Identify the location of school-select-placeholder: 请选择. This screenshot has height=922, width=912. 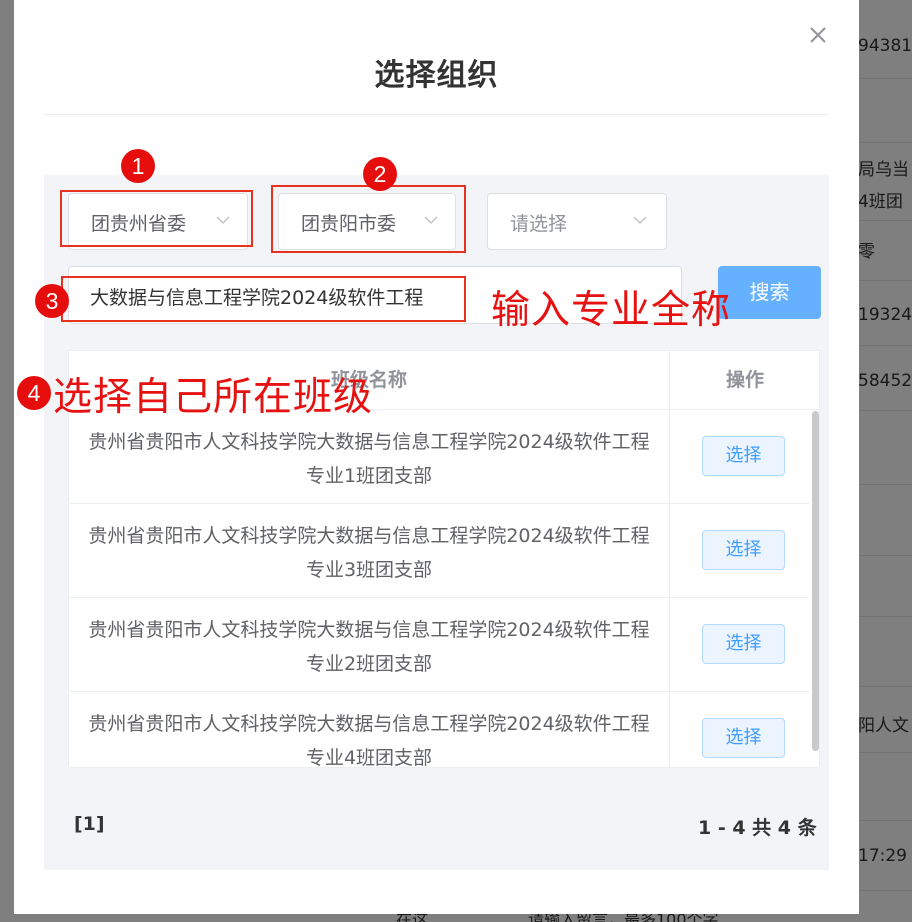
(539, 224).